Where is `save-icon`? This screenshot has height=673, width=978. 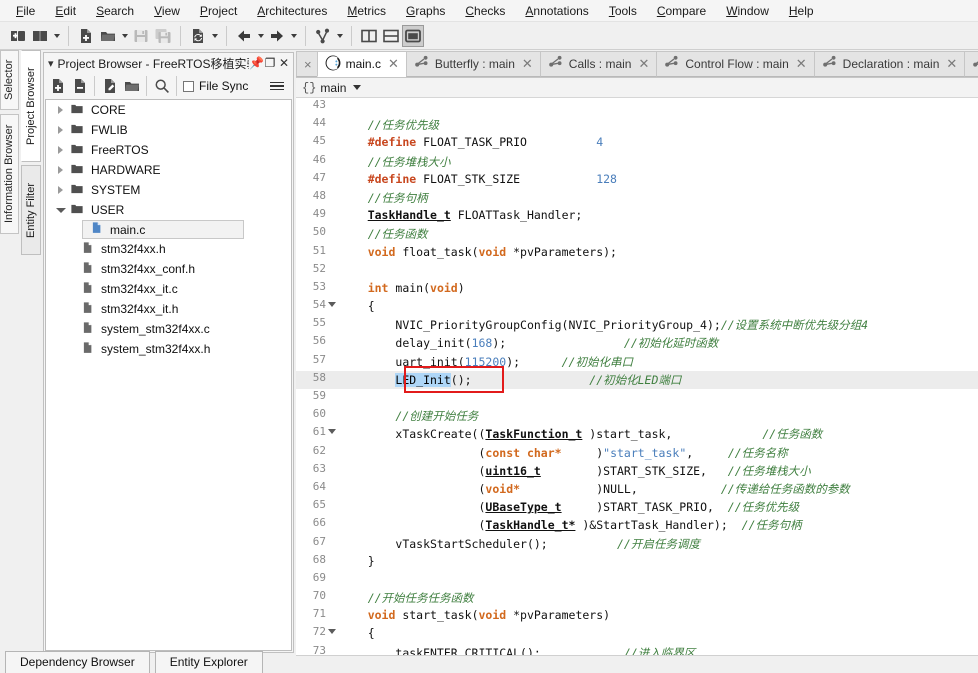 save-icon is located at coordinates (141, 36).